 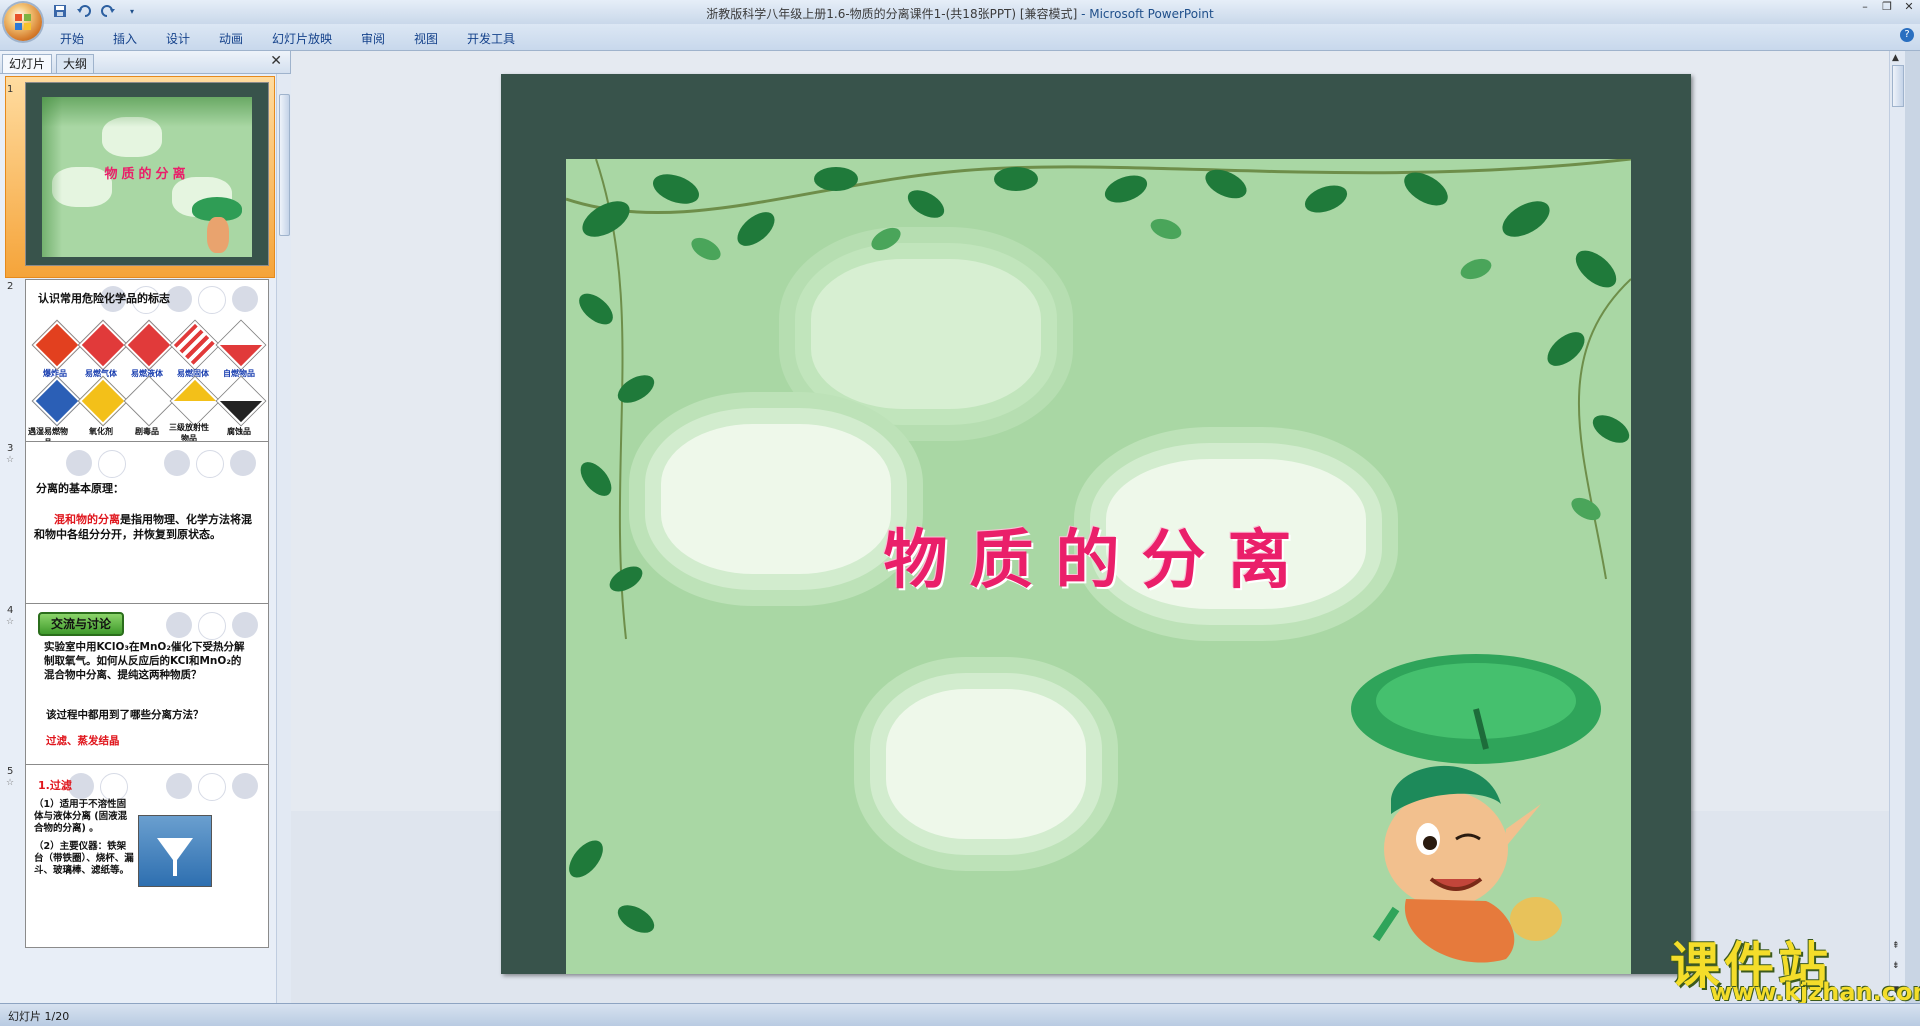 What do you see at coordinates (960, 37) in the screenshot?
I see `ribbon-tabs: 开始 插入 设计 动画 幻灯片放映 审阅 视图 开发工具 ?` at bounding box center [960, 37].